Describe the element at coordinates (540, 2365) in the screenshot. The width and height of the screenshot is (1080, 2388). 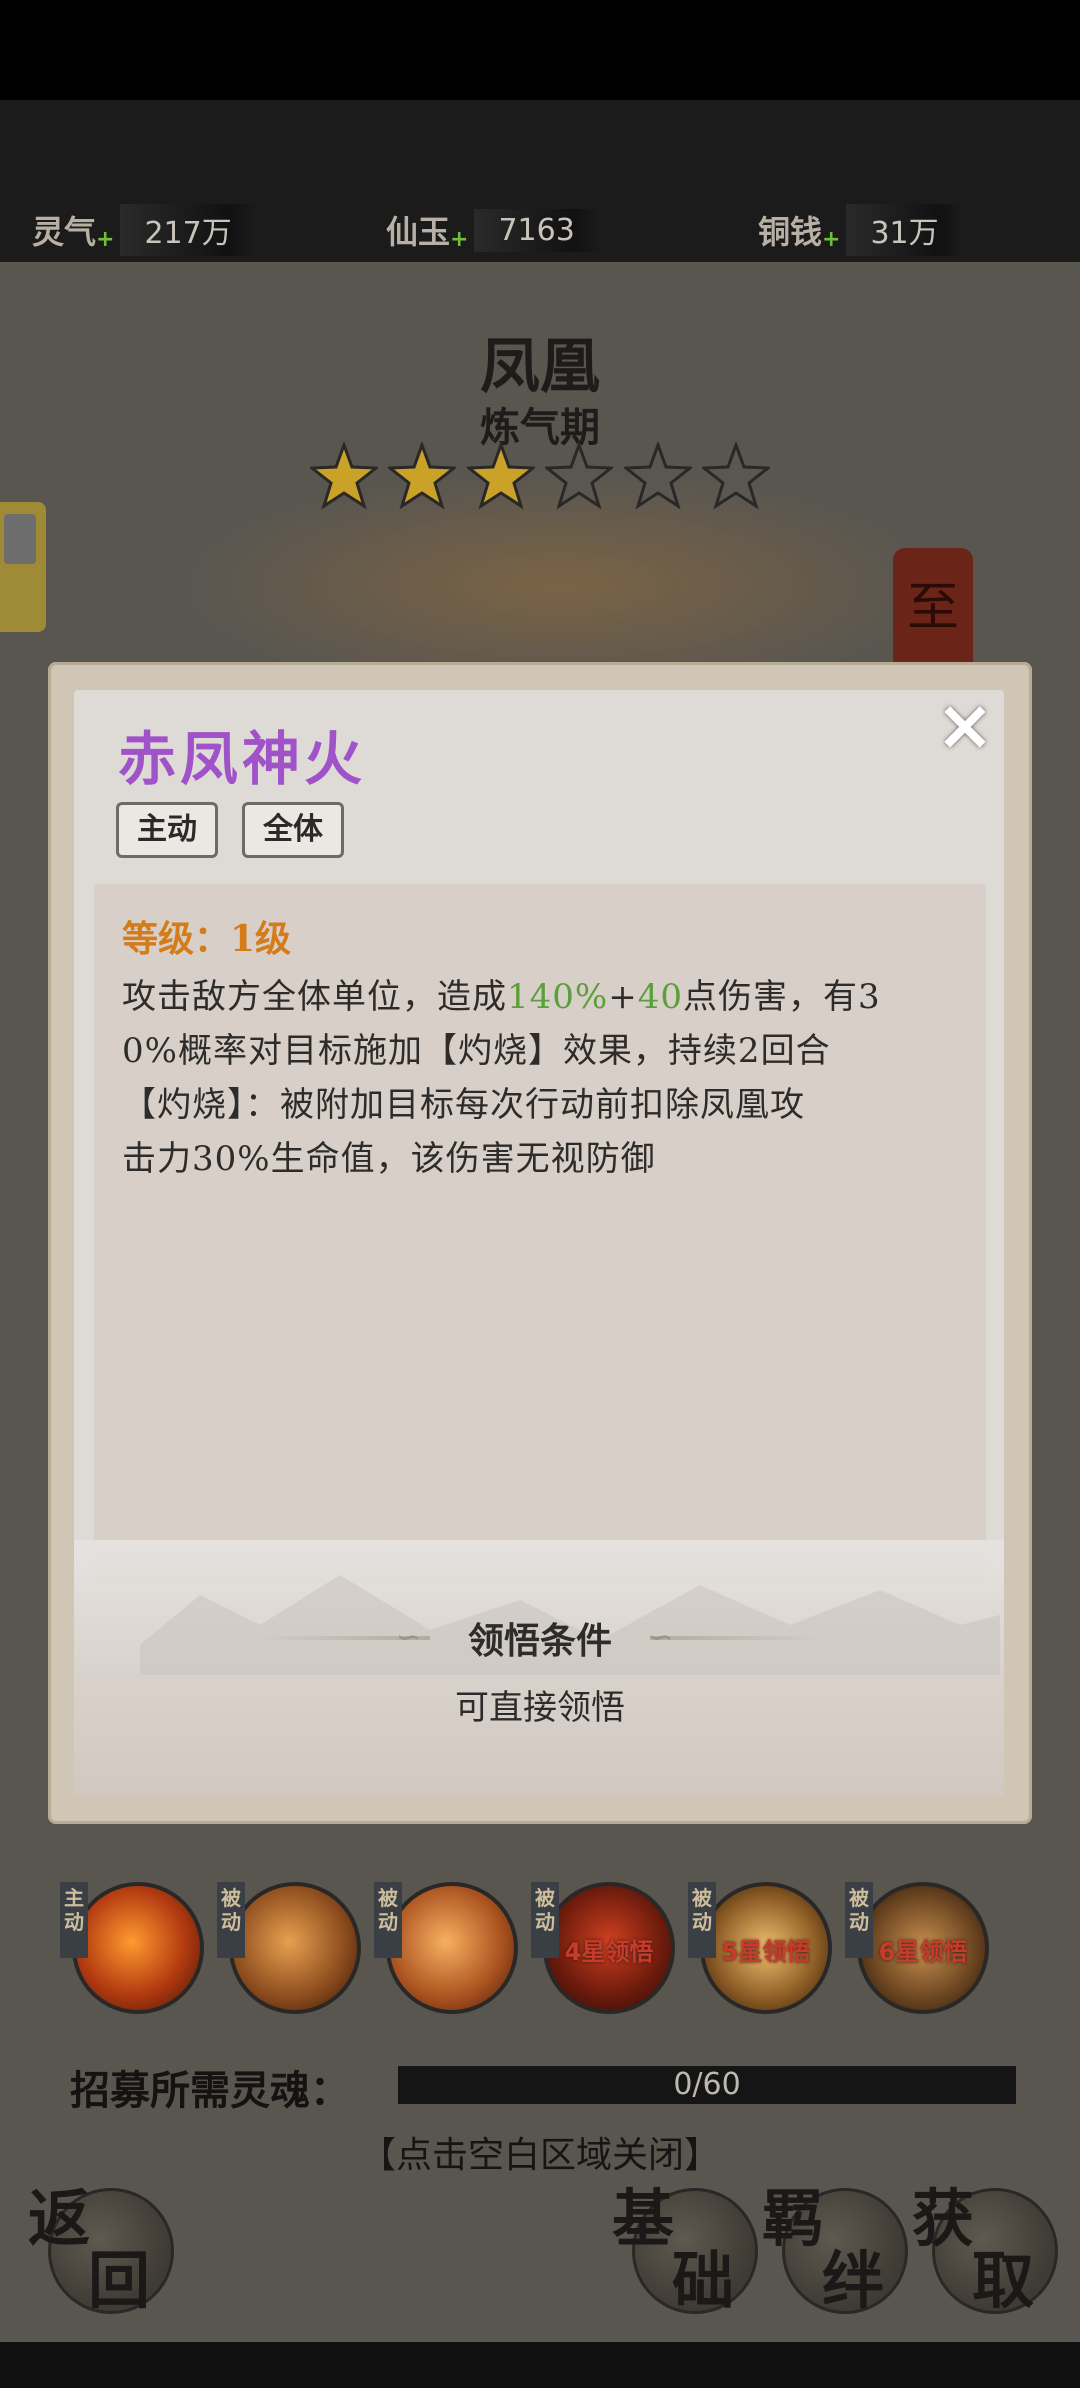
I see `navigation-bar` at that location.